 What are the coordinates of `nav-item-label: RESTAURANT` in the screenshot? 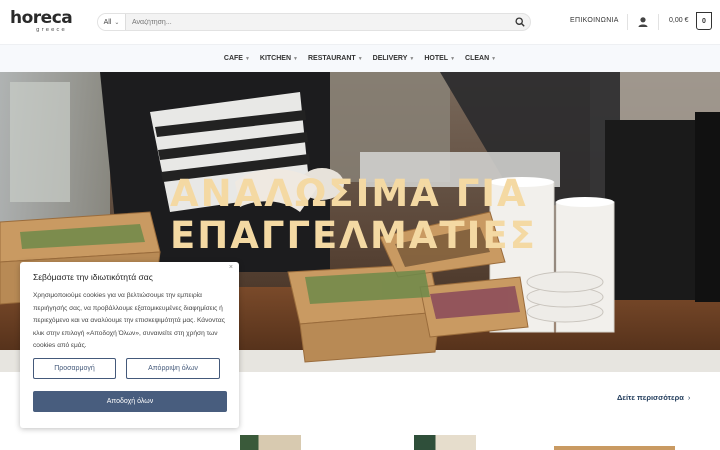 It's located at (331, 58).